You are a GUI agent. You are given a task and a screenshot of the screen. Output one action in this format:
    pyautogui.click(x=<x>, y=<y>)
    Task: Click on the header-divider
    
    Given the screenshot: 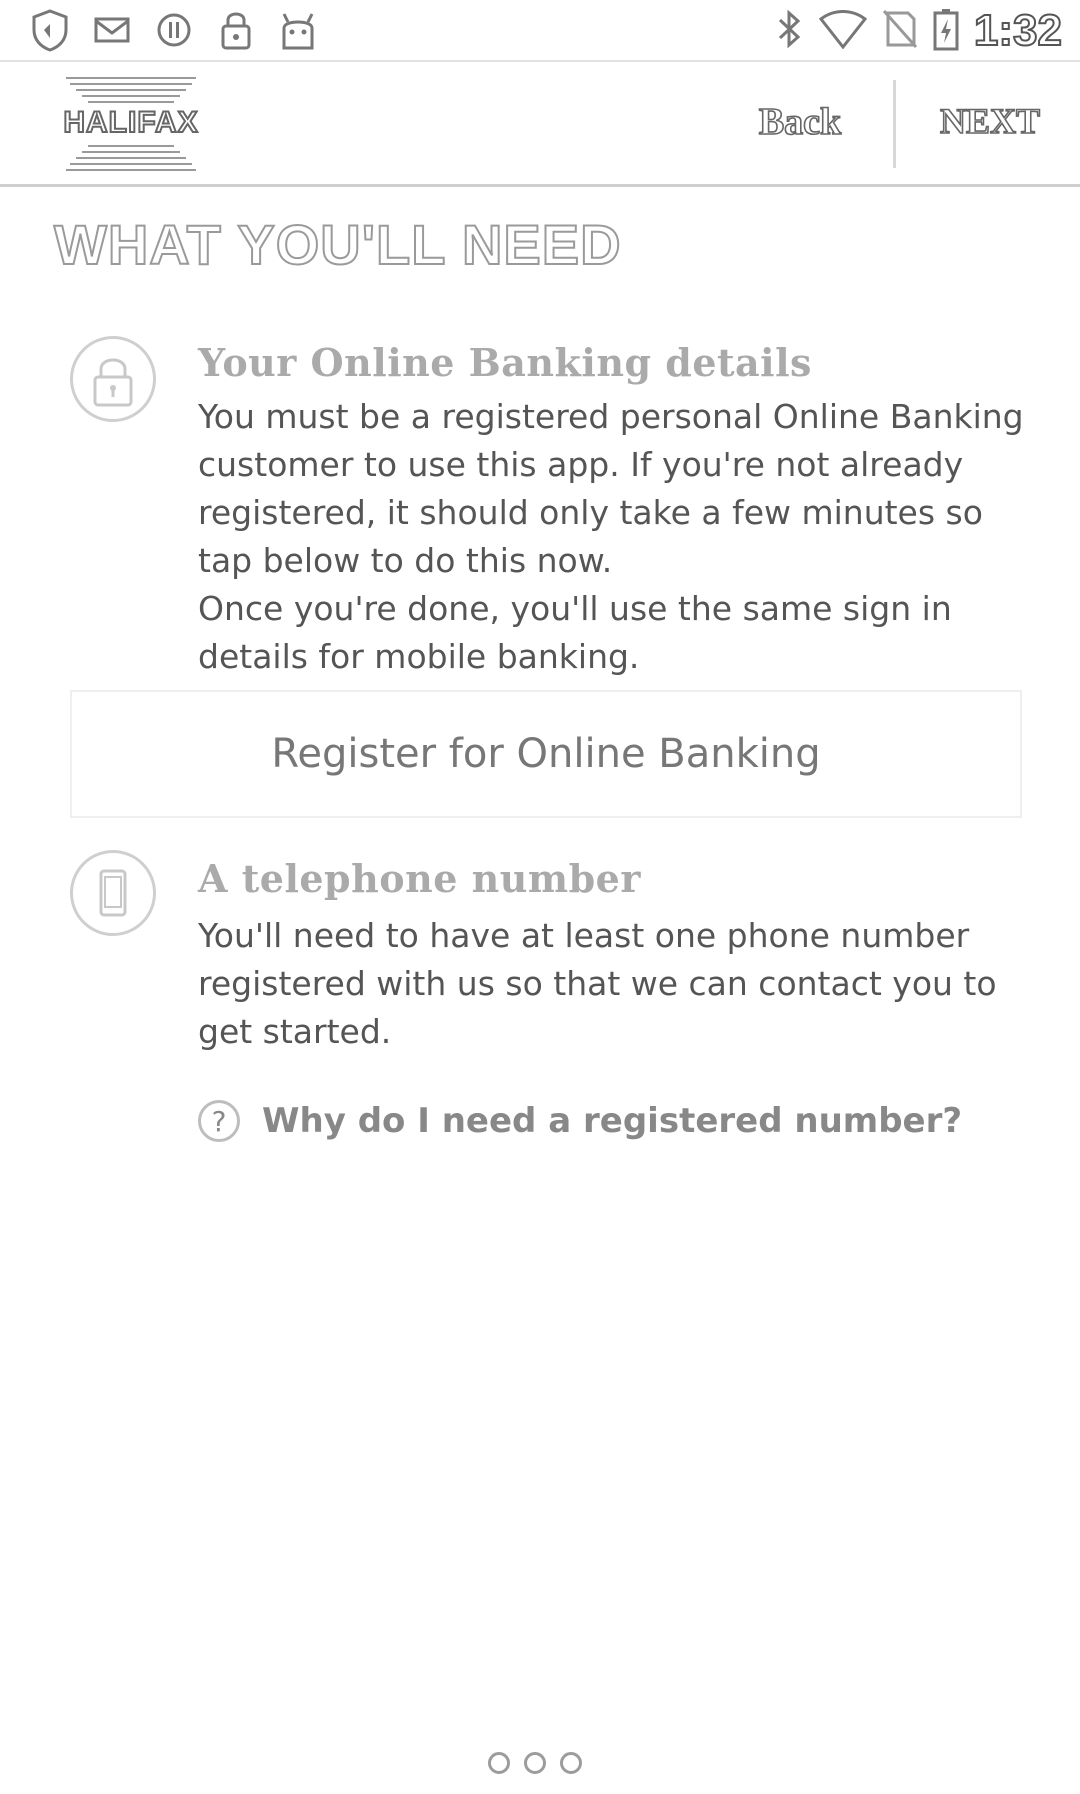 What is the action you would take?
    pyautogui.click(x=540, y=185)
    